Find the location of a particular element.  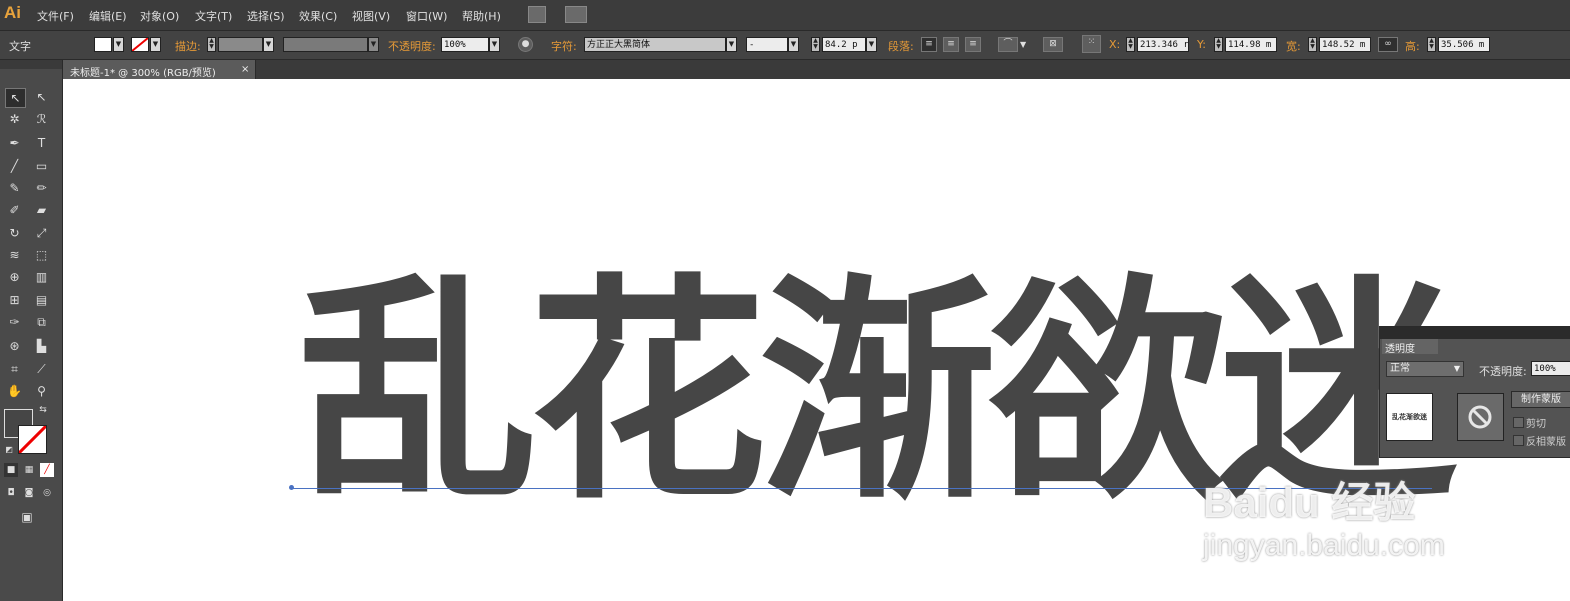

free-transform-tool-icon: ⬚ is located at coordinates (41, 255).